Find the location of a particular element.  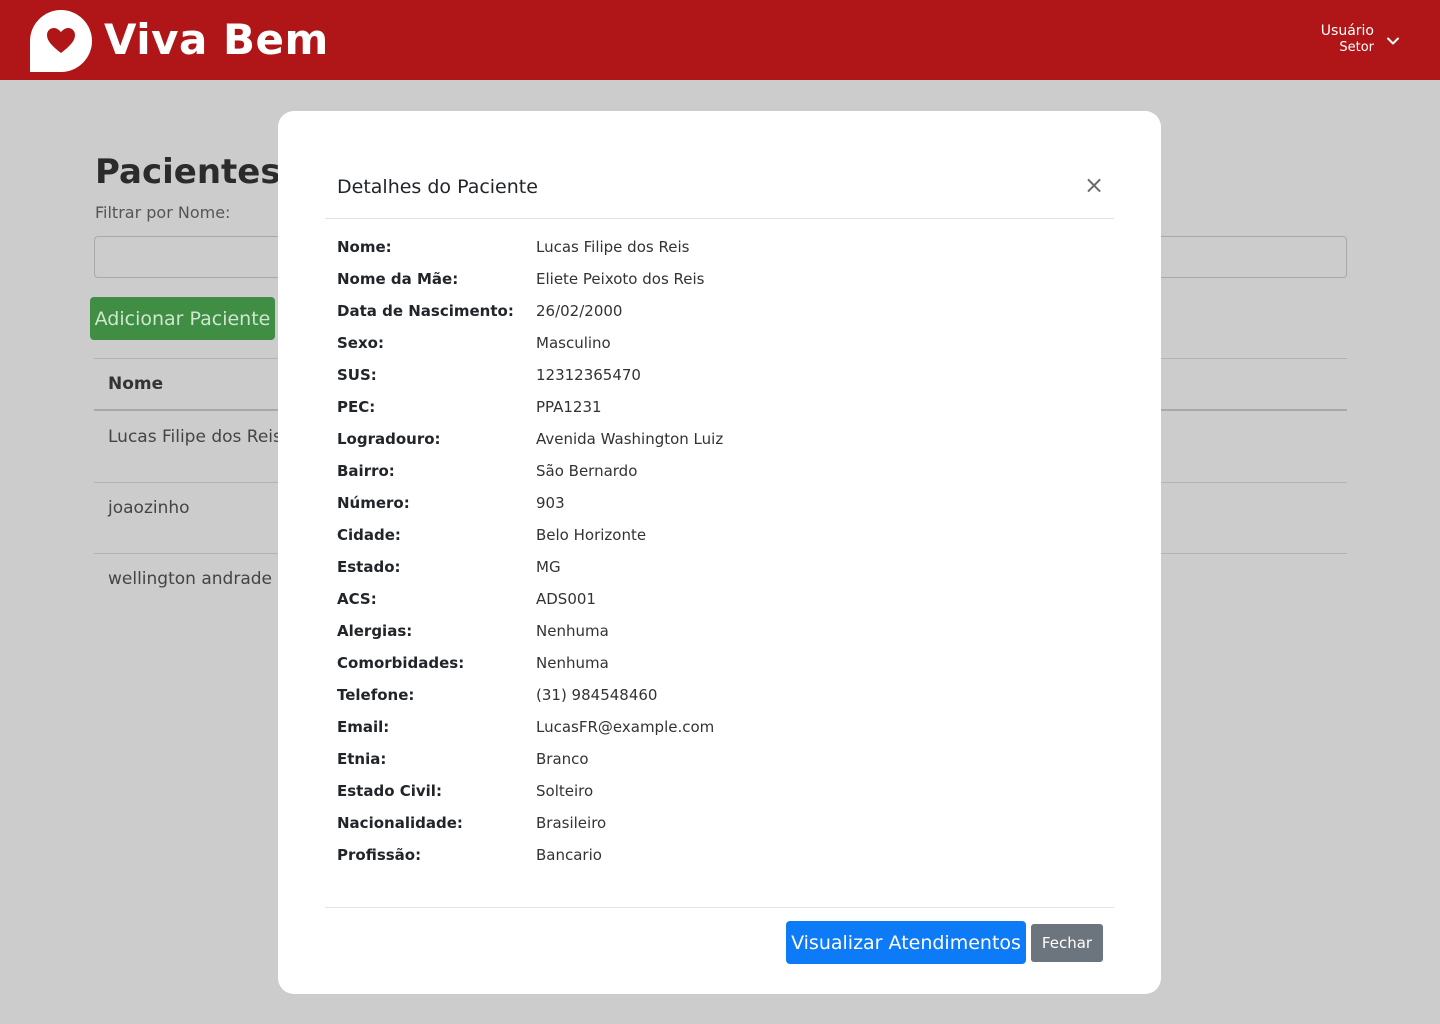

add-patient-button: Adicionar Paciente is located at coordinates (182, 318).